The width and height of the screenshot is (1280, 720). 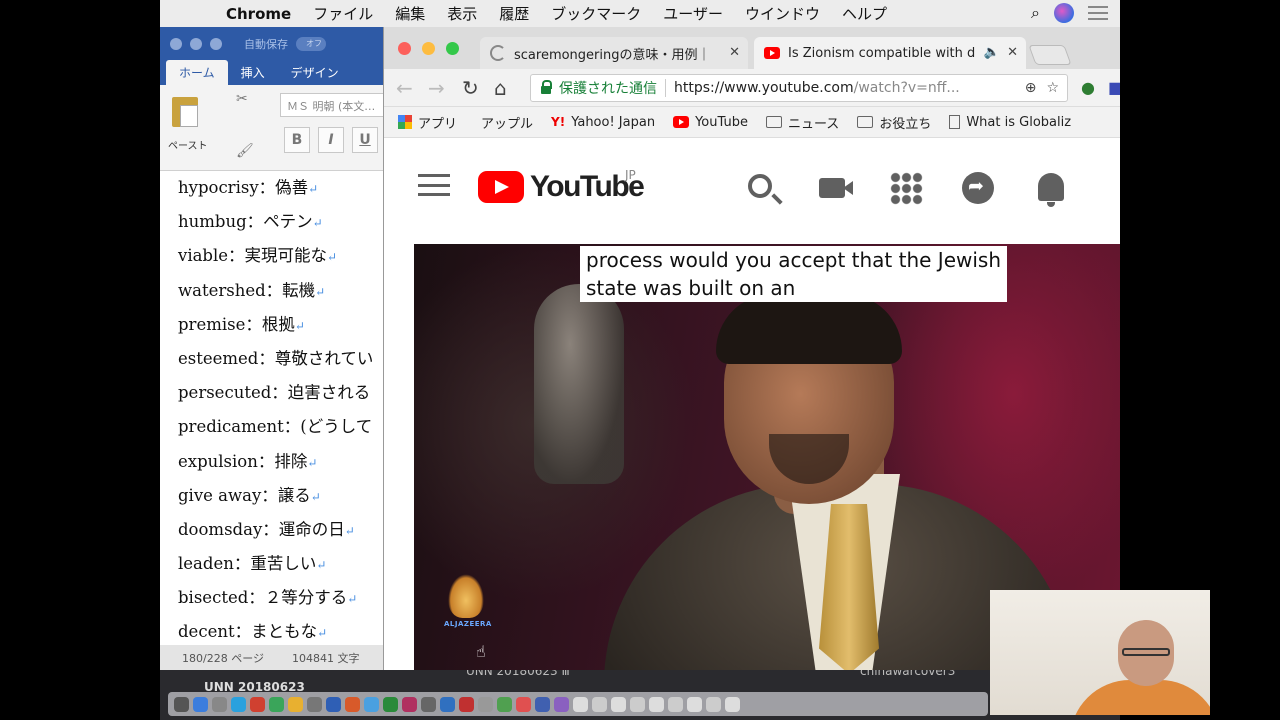 What do you see at coordinates (614, 53) in the screenshot?
I see `browser-tab: scaremongeringの意味・用例｜ ✕` at bounding box center [614, 53].